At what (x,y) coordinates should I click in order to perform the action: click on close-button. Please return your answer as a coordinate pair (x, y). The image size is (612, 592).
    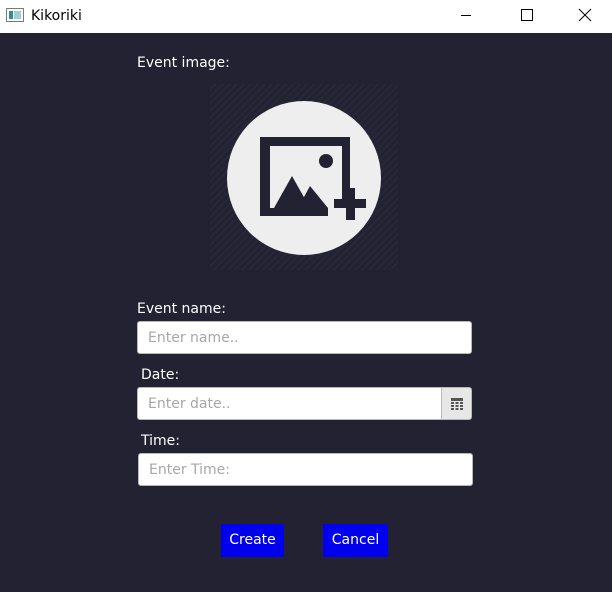
    Looking at the image, I should click on (584, 15).